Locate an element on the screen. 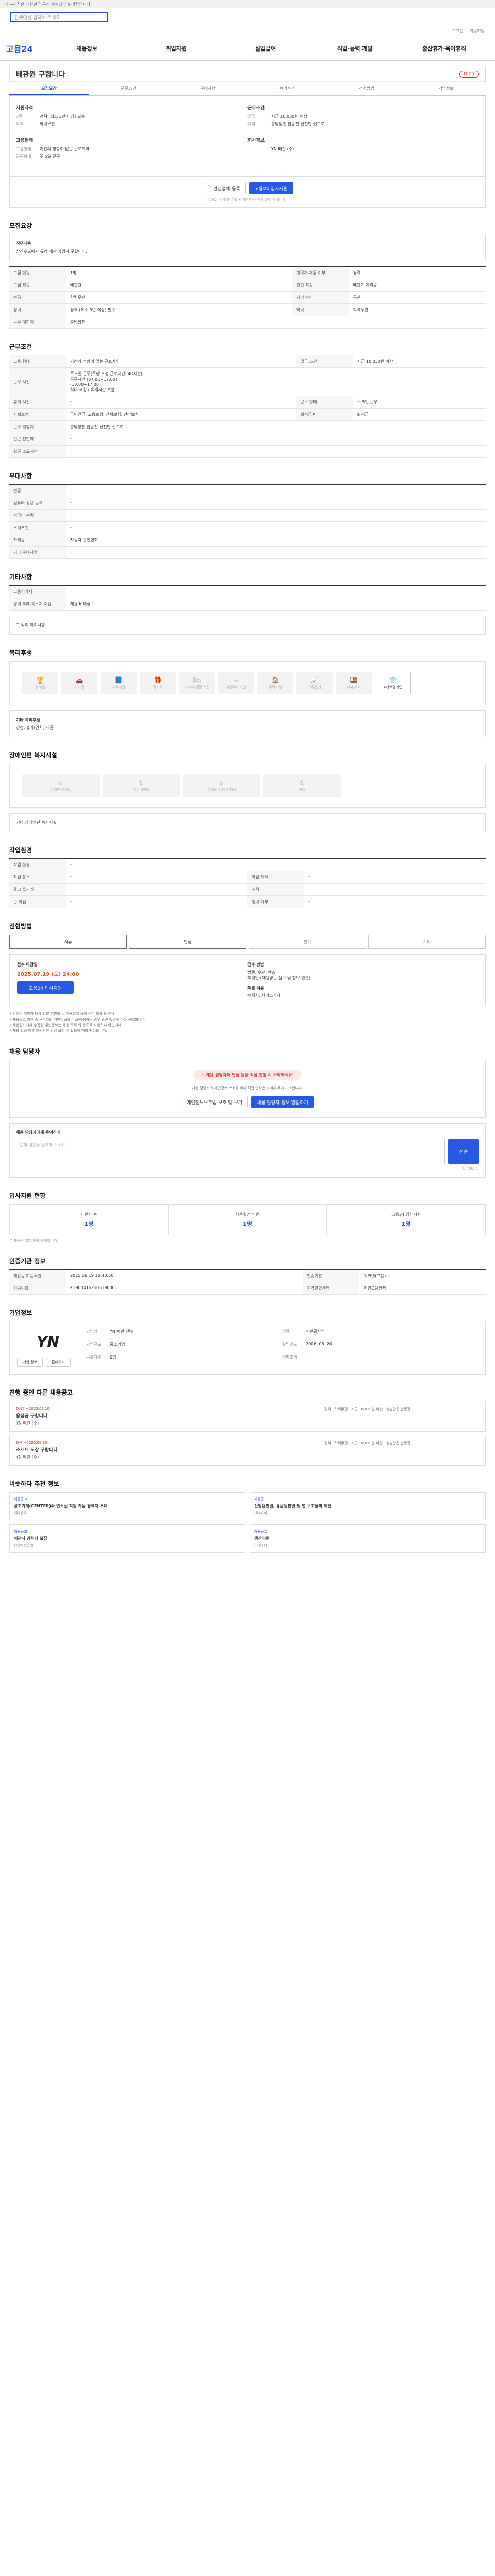 This screenshot has width=495, height=2576. welfare-label: 식사/다과 is located at coordinates (353, 687).